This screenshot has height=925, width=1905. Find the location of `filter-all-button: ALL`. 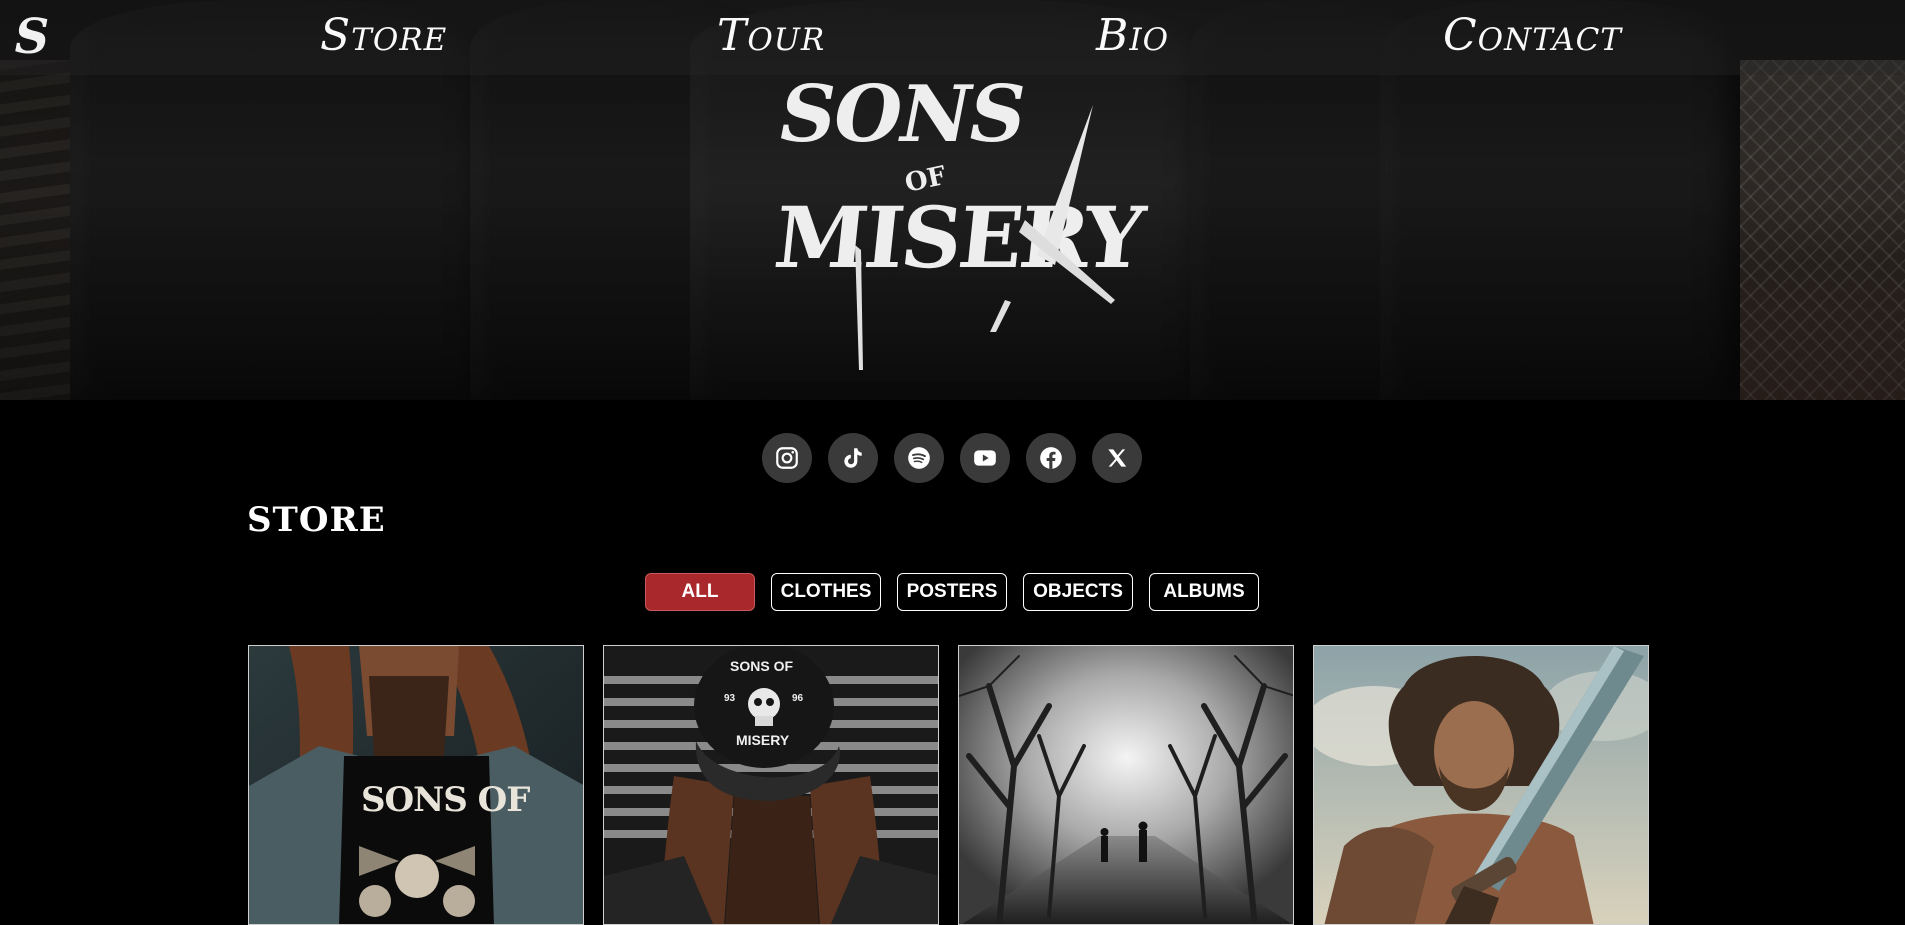

filter-all-button: ALL is located at coordinates (700, 592).